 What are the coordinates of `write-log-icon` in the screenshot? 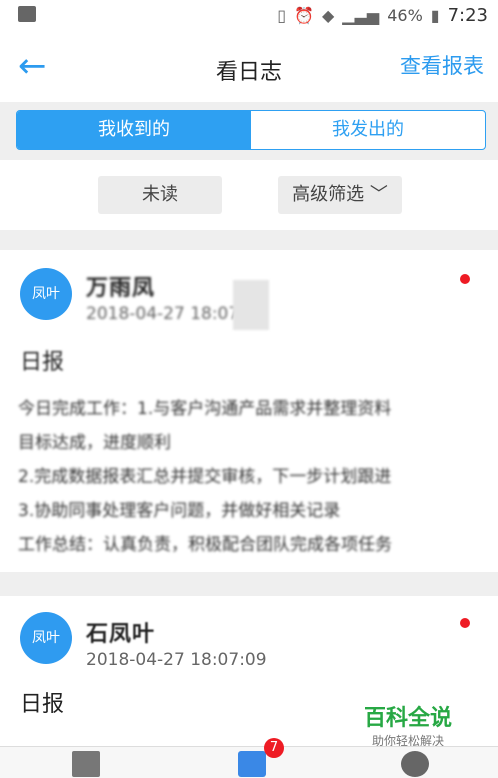 It's located at (86, 764).